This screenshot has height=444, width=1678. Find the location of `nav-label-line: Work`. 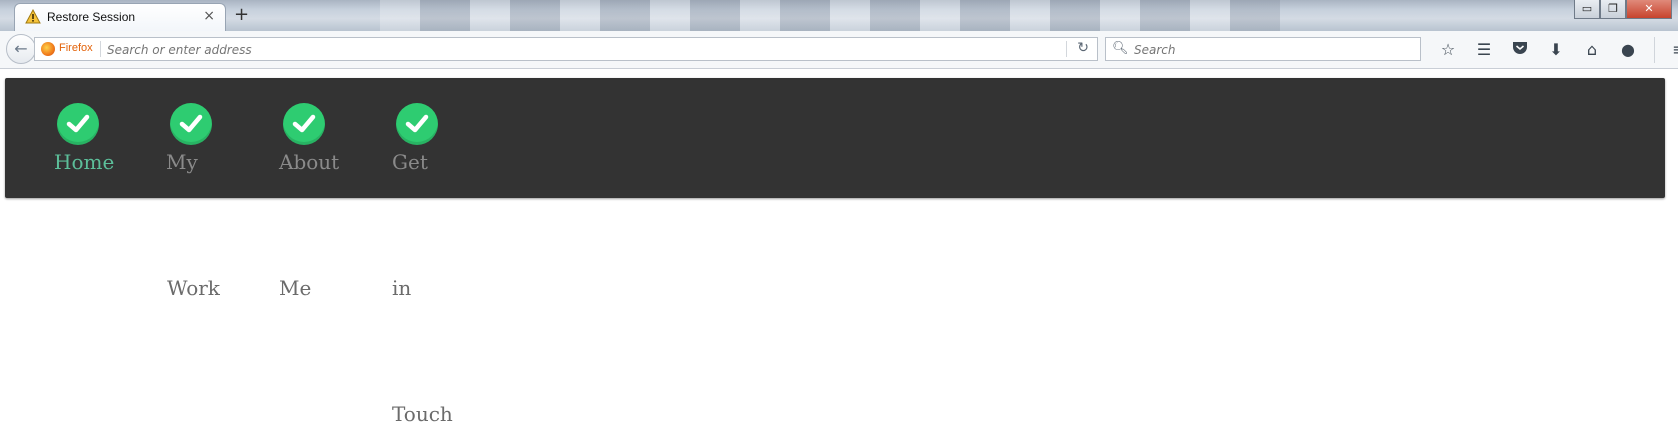

nav-label-line: Work is located at coordinates (193, 288).